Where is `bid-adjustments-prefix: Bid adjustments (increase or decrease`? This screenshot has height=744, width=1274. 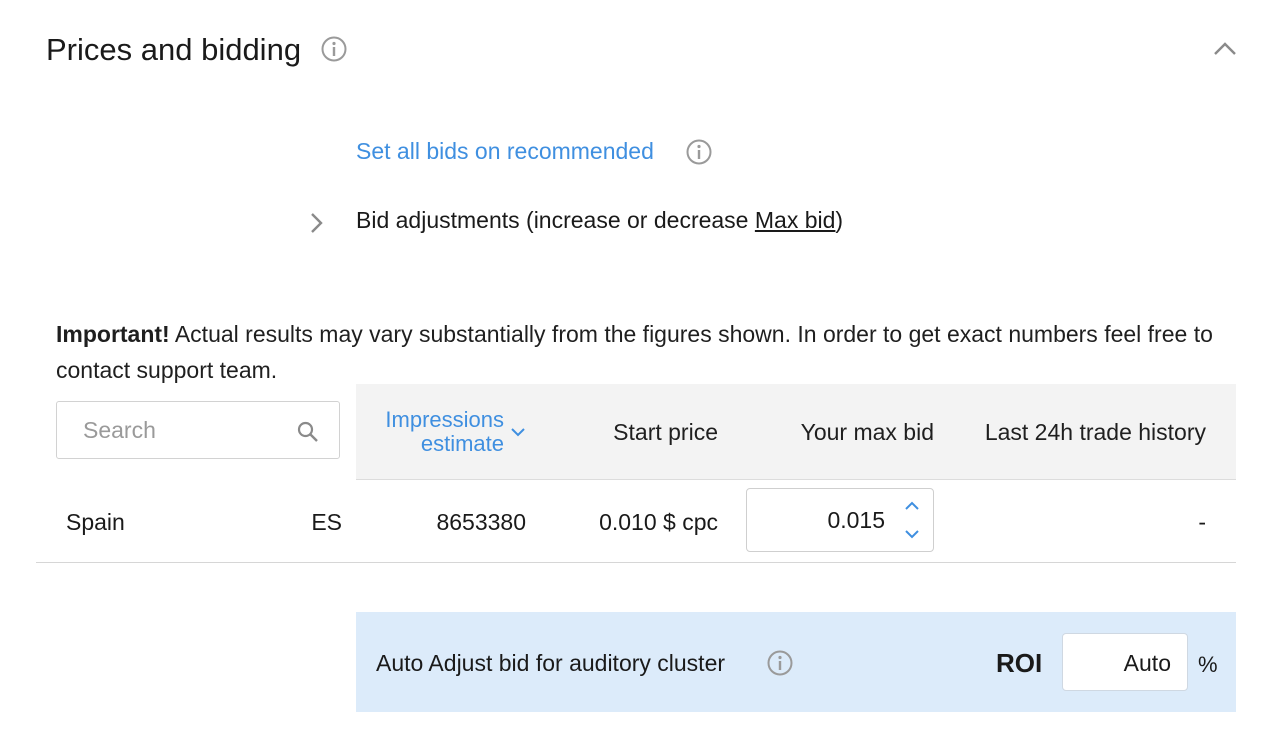
bid-adjustments-prefix: Bid adjustments (increase or decrease is located at coordinates (555, 220).